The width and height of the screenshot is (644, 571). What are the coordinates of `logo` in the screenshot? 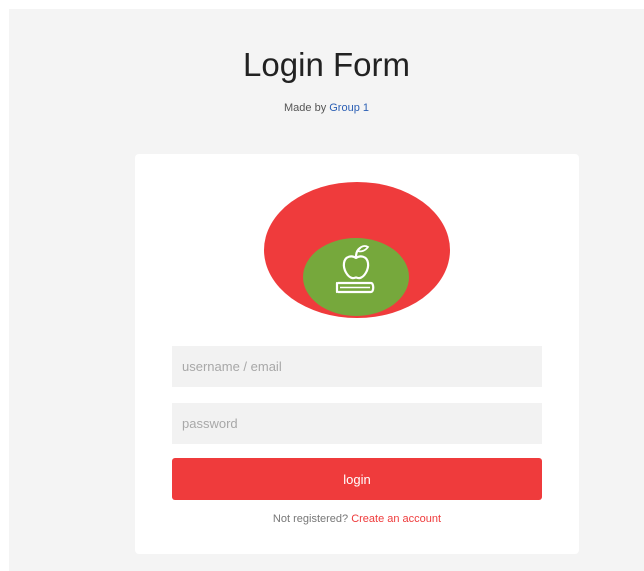 It's located at (357, 250).